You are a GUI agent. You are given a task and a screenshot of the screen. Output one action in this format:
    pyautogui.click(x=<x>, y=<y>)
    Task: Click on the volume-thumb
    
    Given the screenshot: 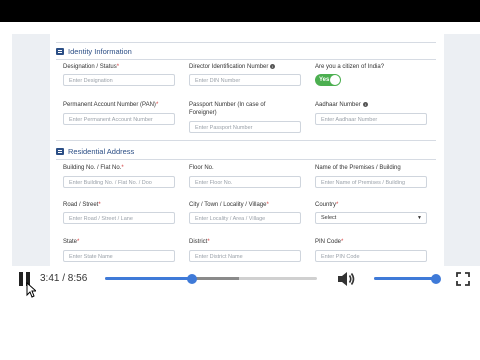 What is the action you would take?
    pyautogui.click(x=436, y=278)
    